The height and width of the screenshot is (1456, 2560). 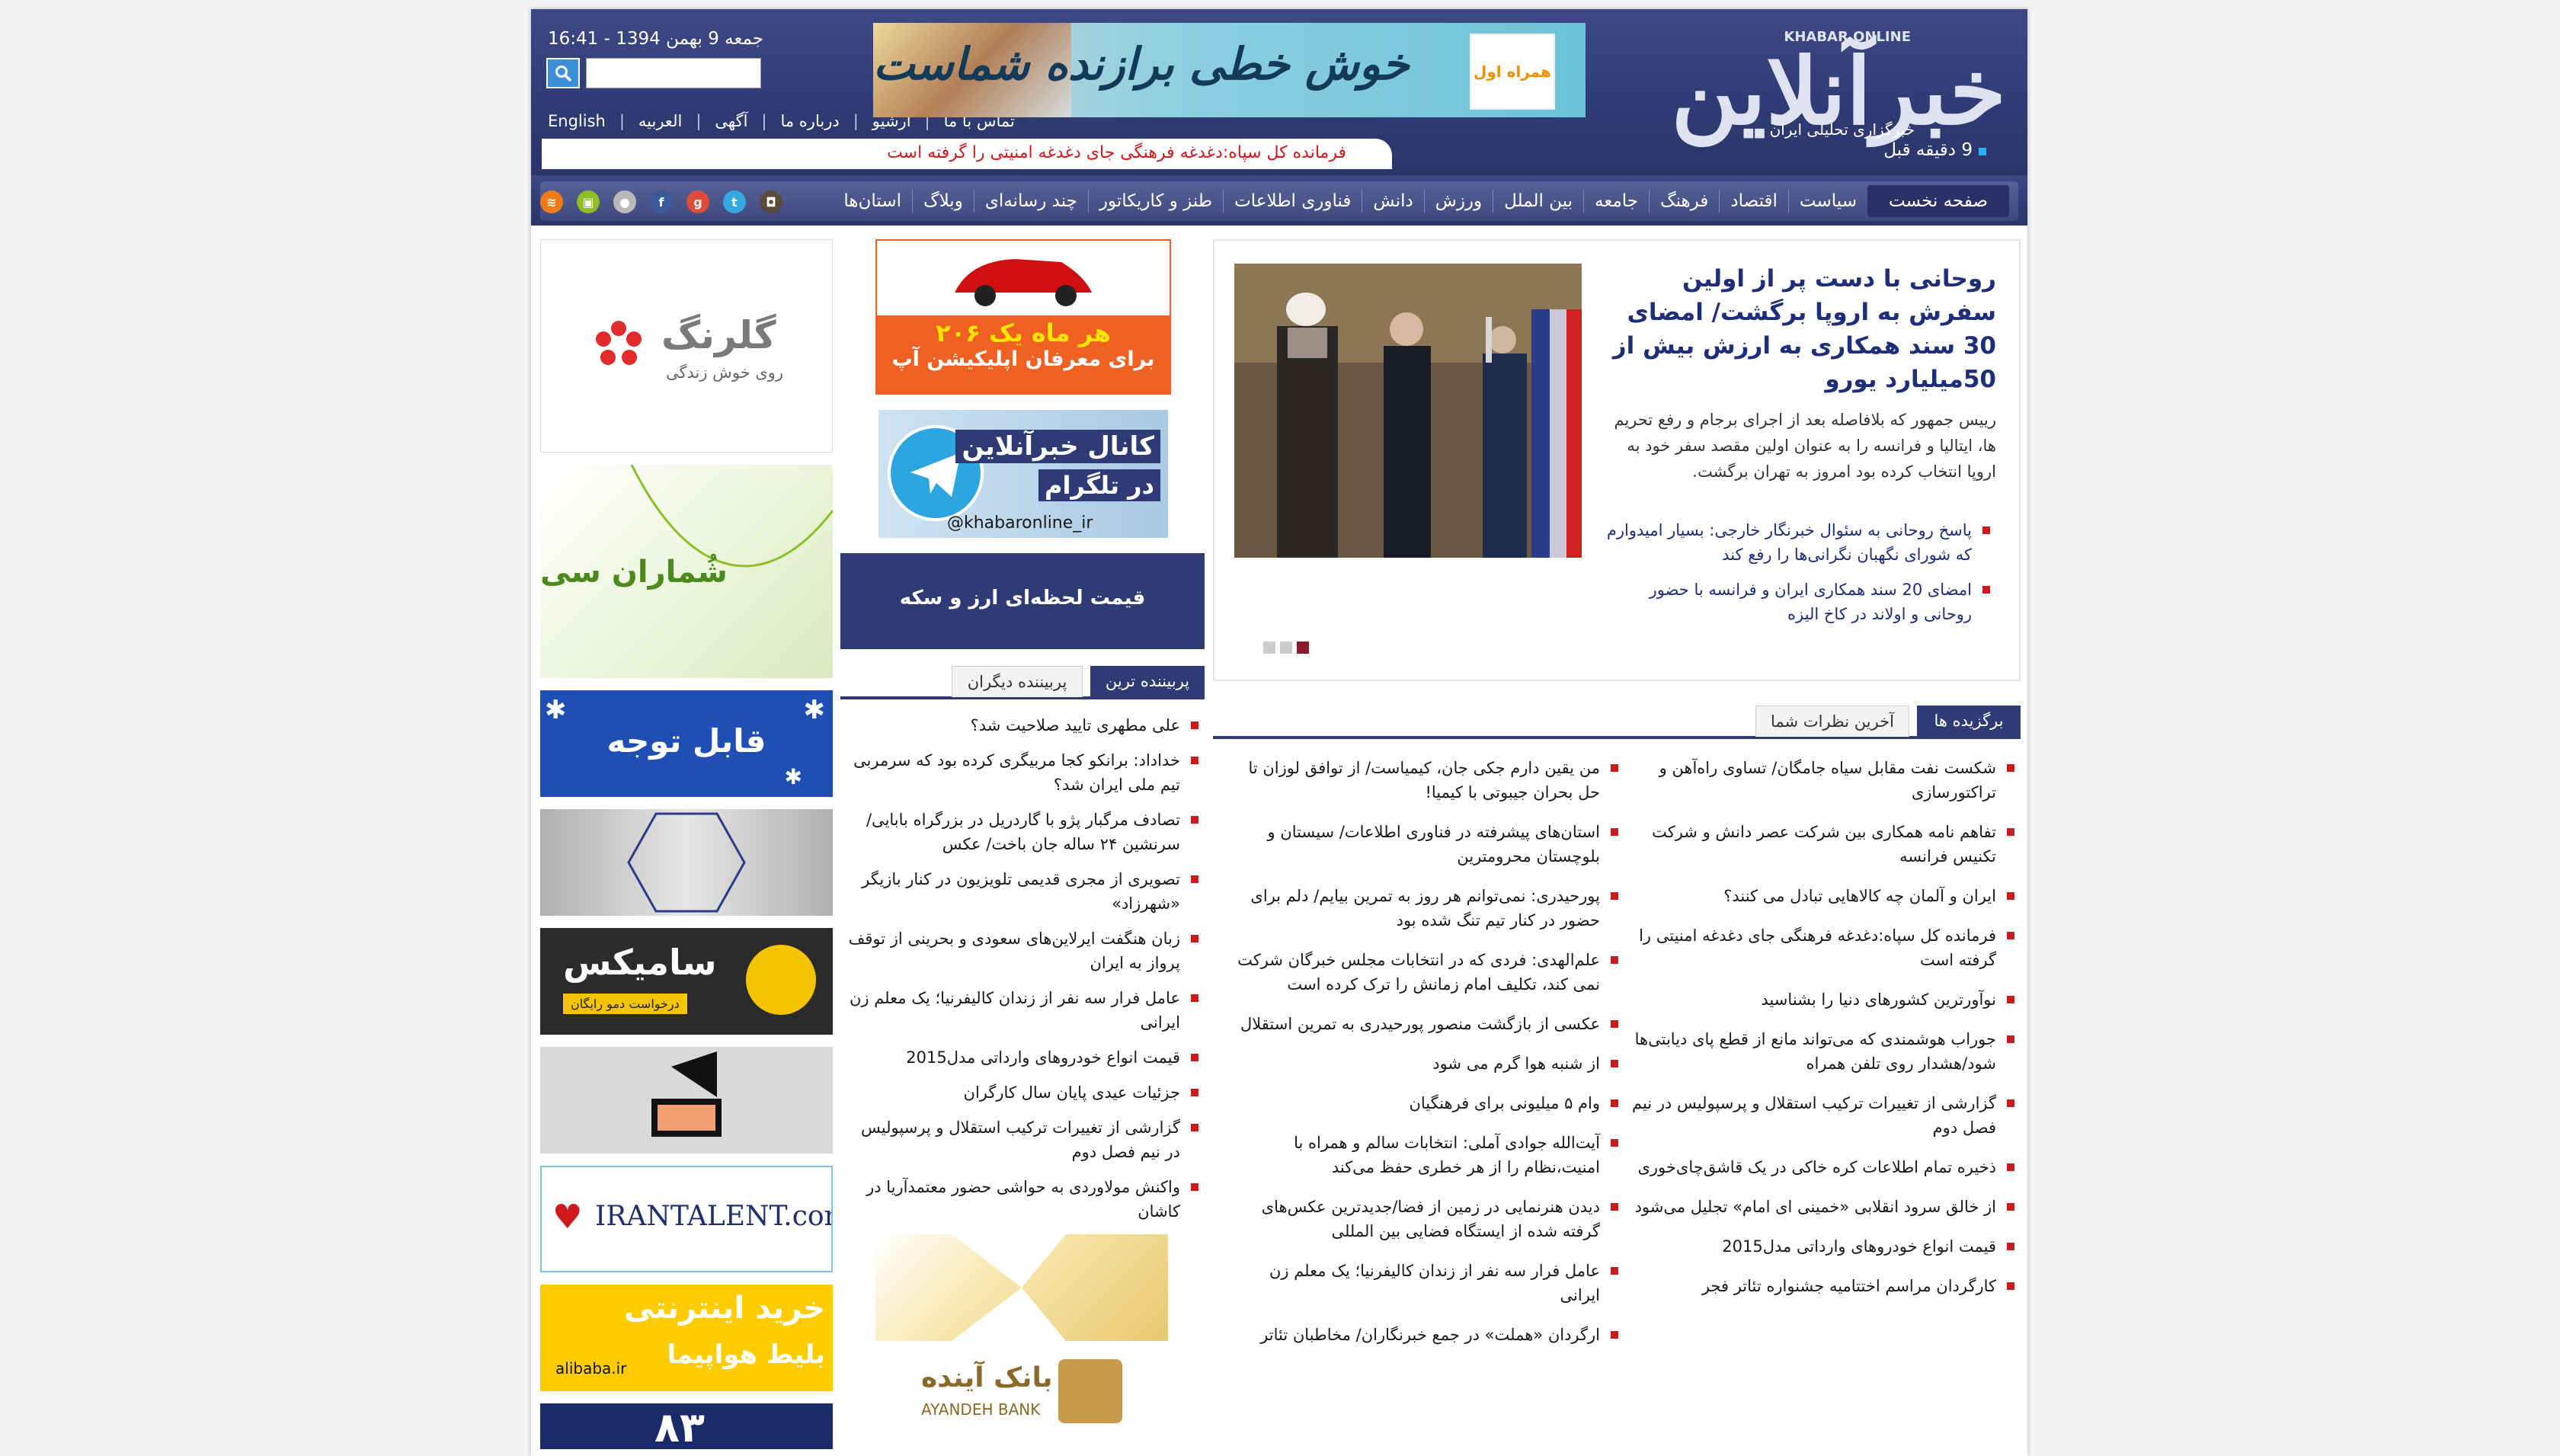 I want to click on apple-icon: ●, so click(x=624, y=201).